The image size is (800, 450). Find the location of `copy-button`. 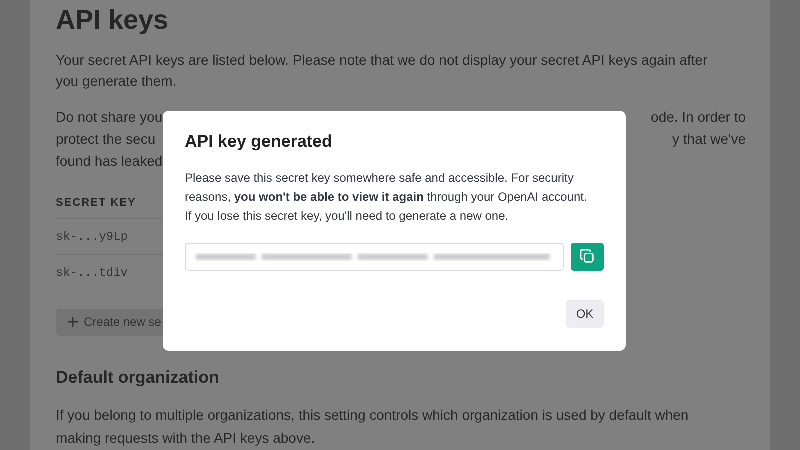

copy-button is located at coordinates (587, 256).